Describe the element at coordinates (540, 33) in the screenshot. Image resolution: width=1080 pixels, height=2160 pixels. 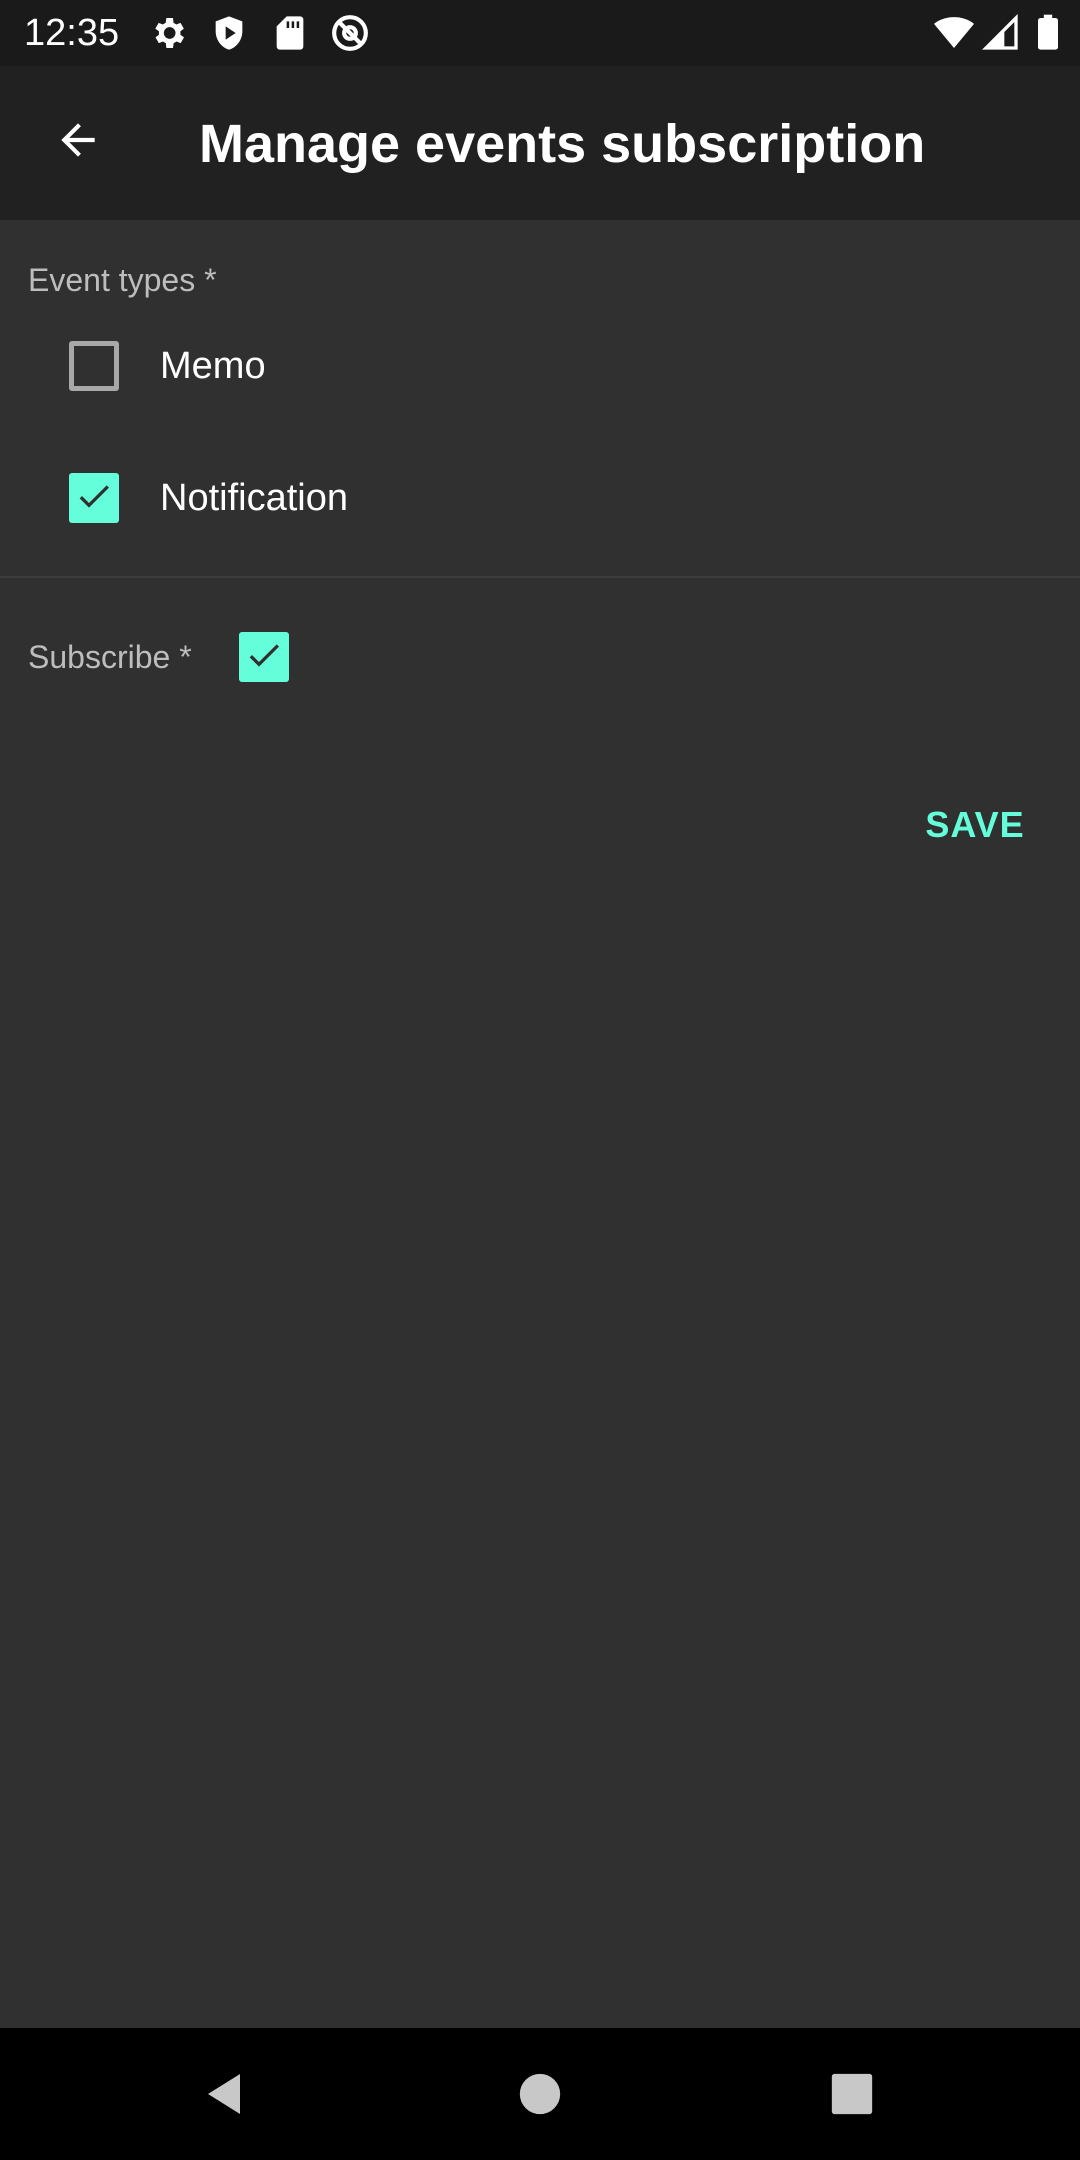
I see `status-bar: 12:35` at that location.